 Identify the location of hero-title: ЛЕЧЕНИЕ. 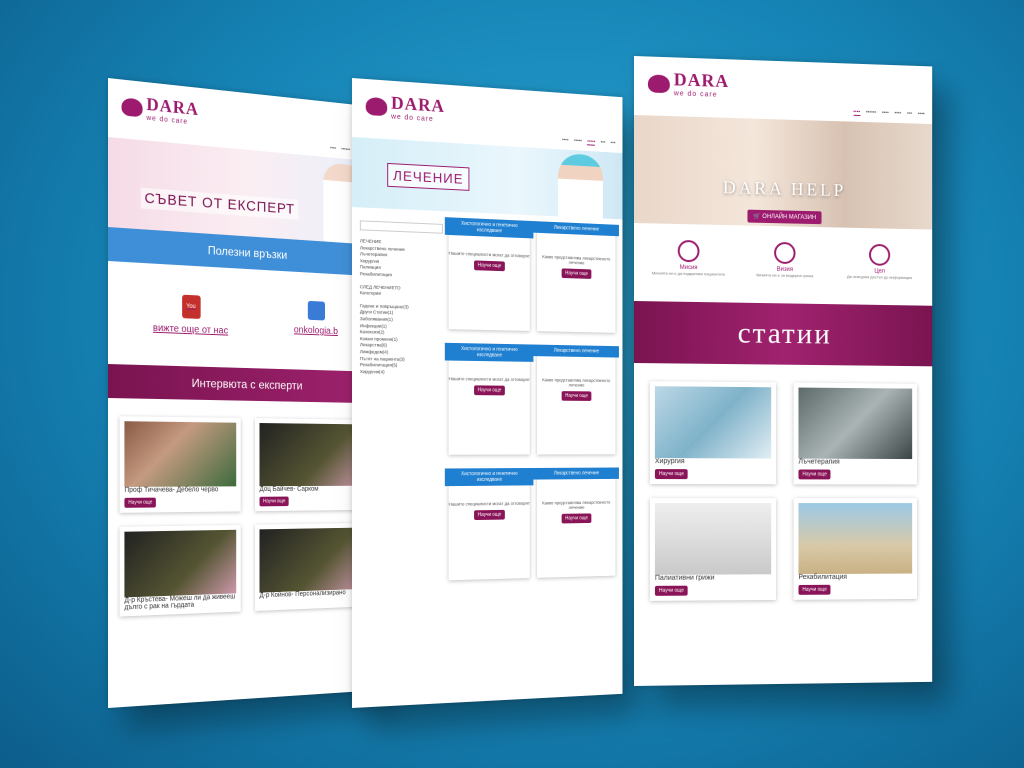
(428, 177).